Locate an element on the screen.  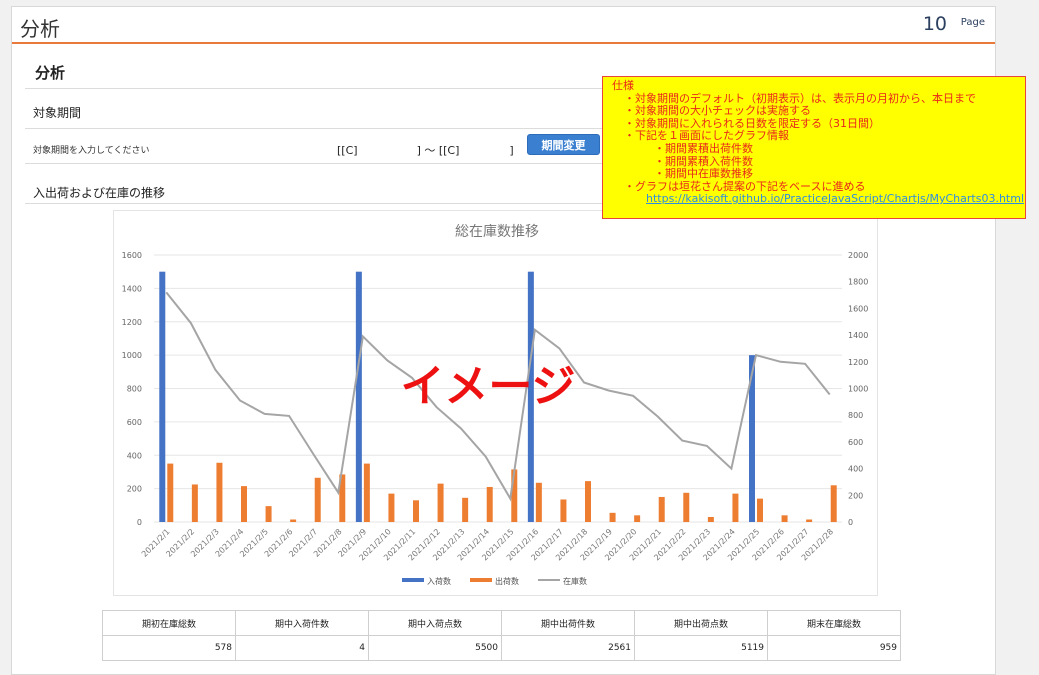
summary-value-row: 578 4 5500 2561 5119 959 is located at coordinates (501, 648).